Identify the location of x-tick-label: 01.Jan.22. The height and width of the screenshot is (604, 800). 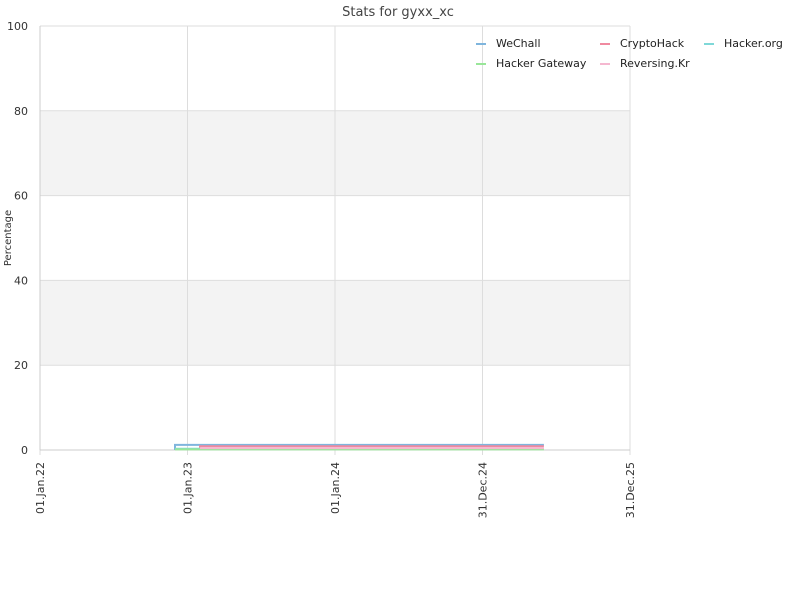
(40, 488).